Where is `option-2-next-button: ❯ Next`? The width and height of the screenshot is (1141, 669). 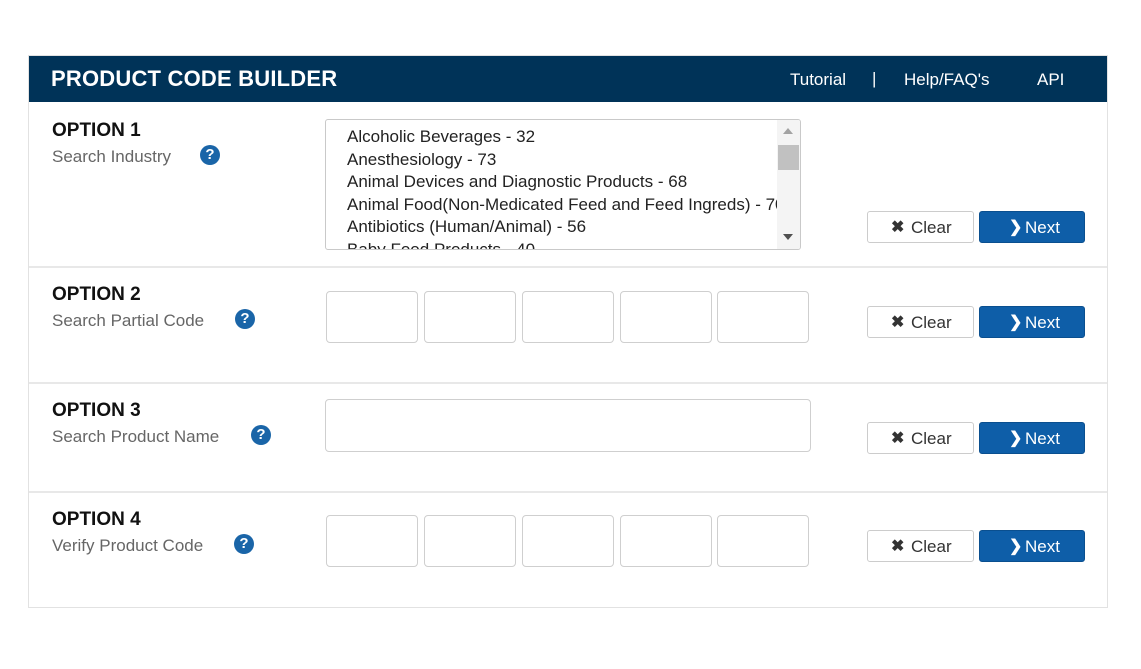
option-2-next-button: ❯ Next is located at coordinates (1032, 322).